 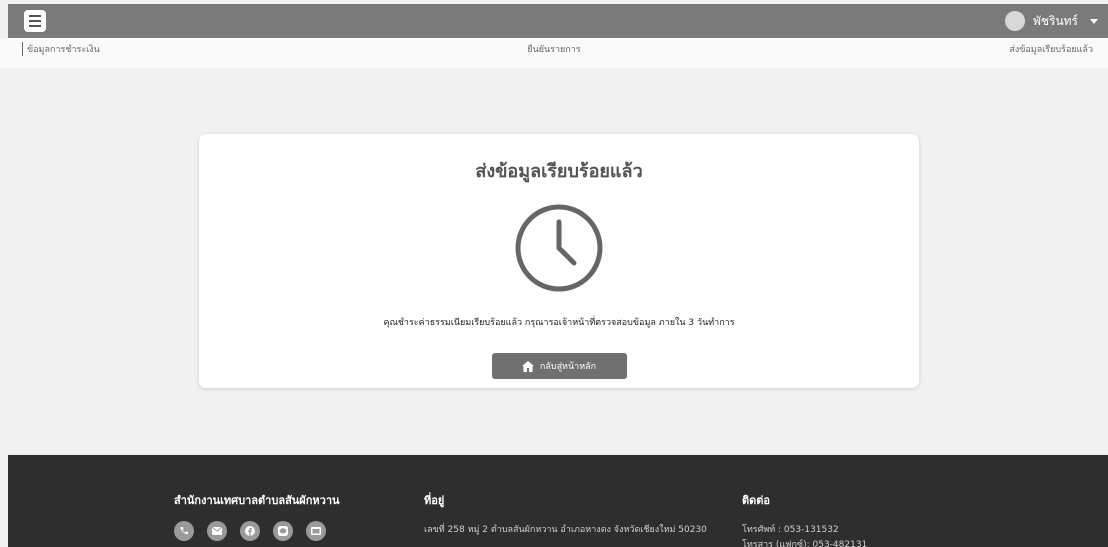 What do you see at coordinates (250, 531) in the screenshot?
I see `facebook-icon` at bounding box center [250, 531].